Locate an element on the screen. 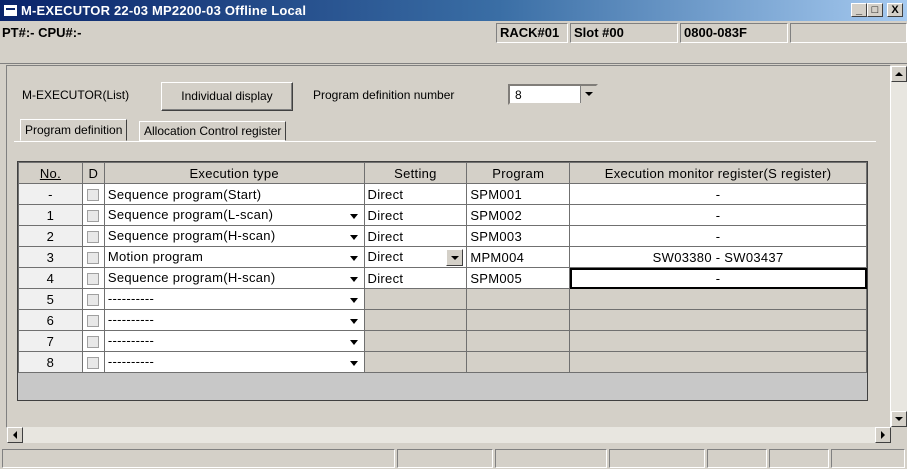 Image resolution: width=907 pixels, height=469 pixels. monitor-register-cell: SW03380 - SW03437 is located at coordinates (718, 257).